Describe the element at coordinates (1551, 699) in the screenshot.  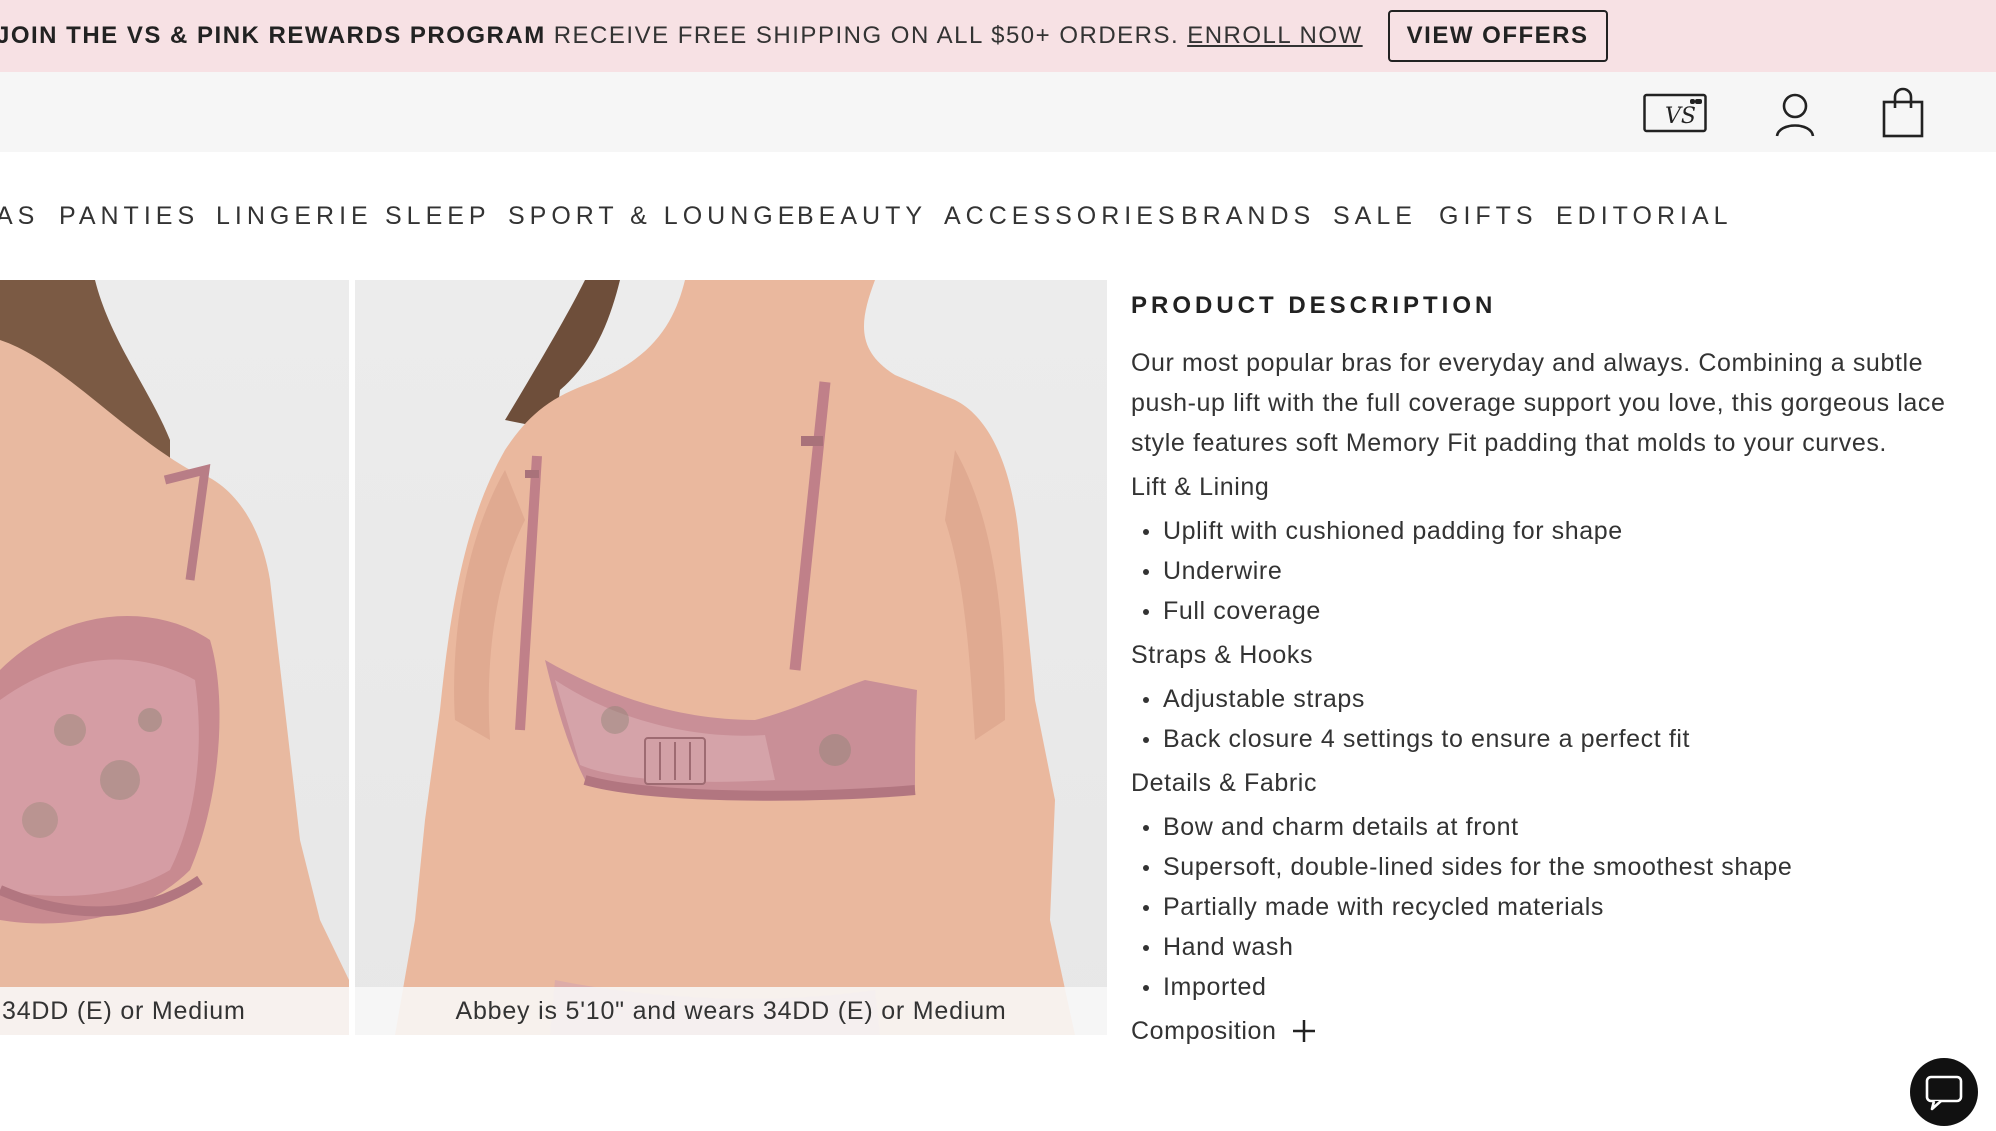
I see `list-item: Adjustable straps` at that location.